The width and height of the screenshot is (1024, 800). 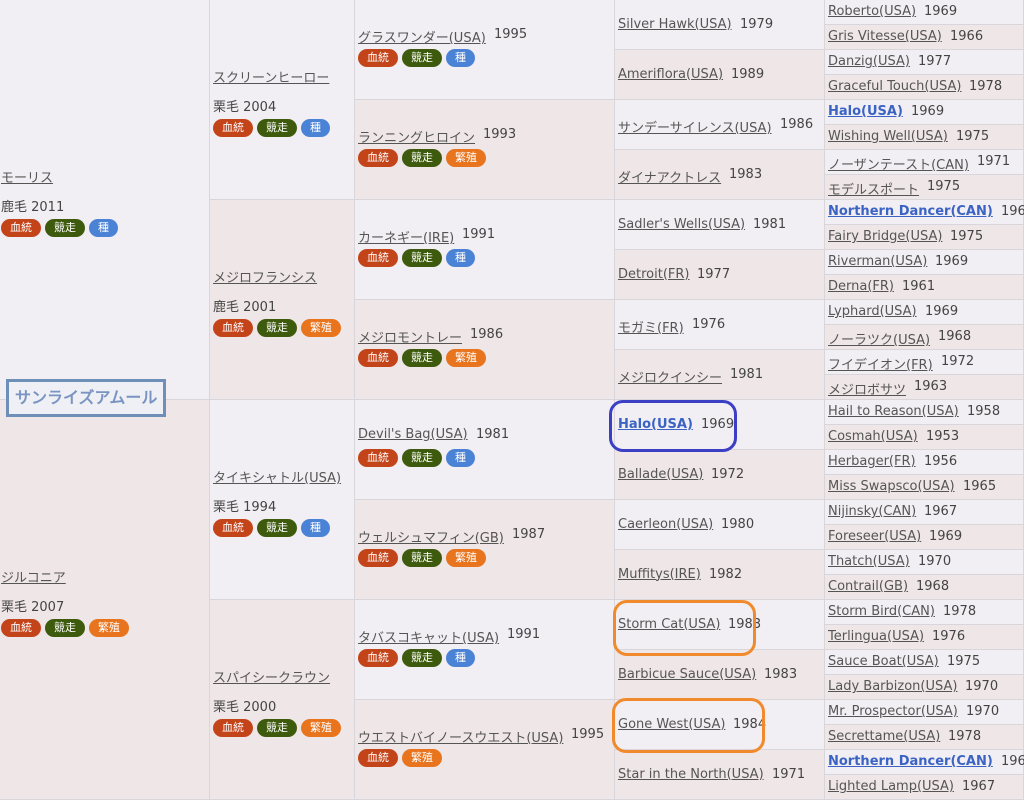 I want to click on horse-link: ランニングヒロイン, so click(x=416, y=136).